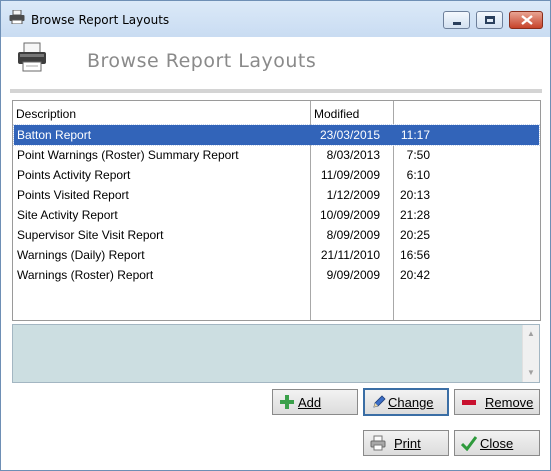 The image size is (551, 471). What do you see at coordinates (414, 215) in the screenshot?
I see `row-time: 21:28` at bounding box center [414, 215].